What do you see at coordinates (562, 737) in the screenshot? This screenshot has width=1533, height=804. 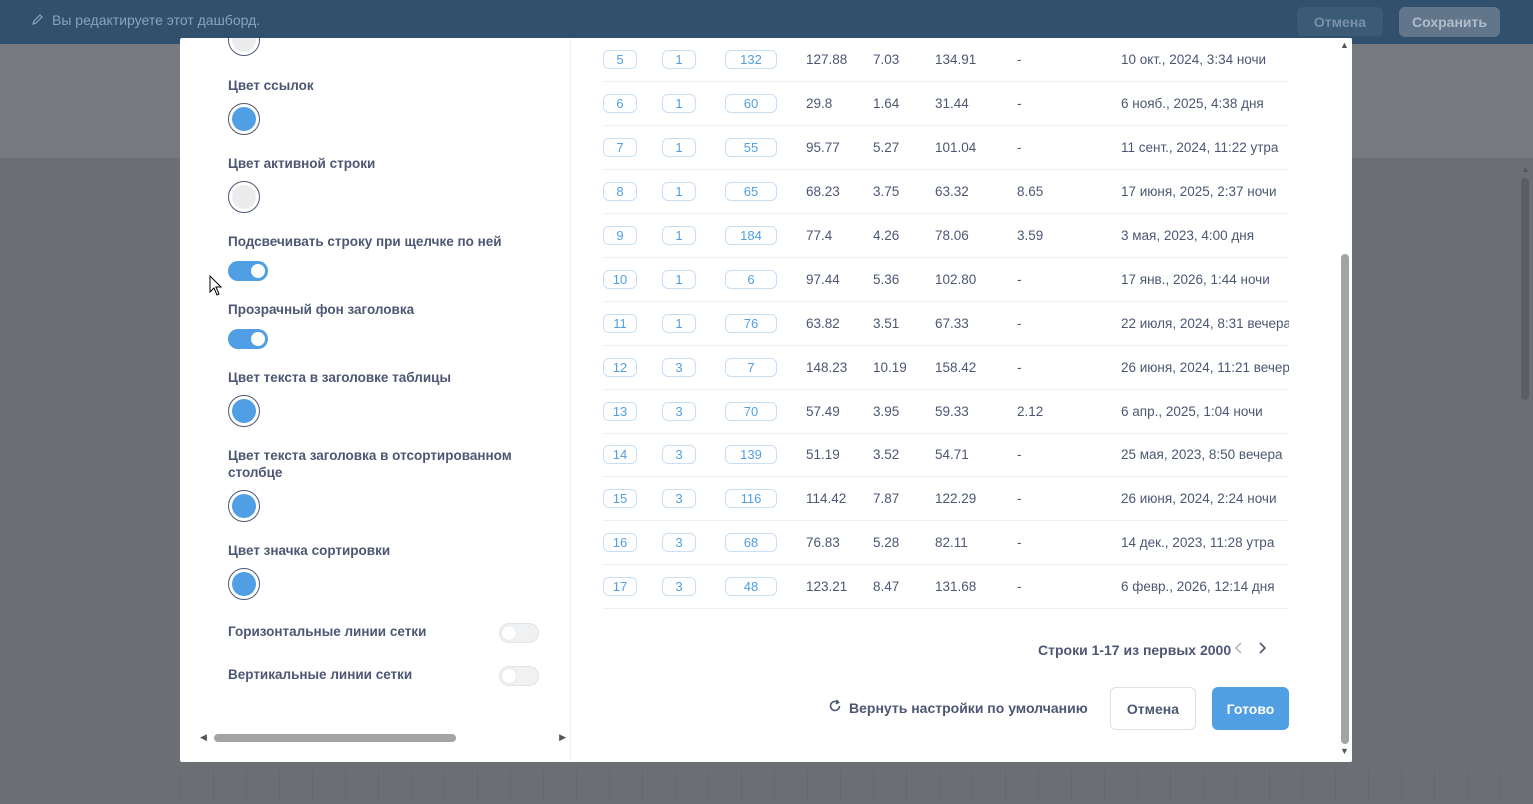 I see `scroll-right-icon: ▶` at bounding box center [562, 737].